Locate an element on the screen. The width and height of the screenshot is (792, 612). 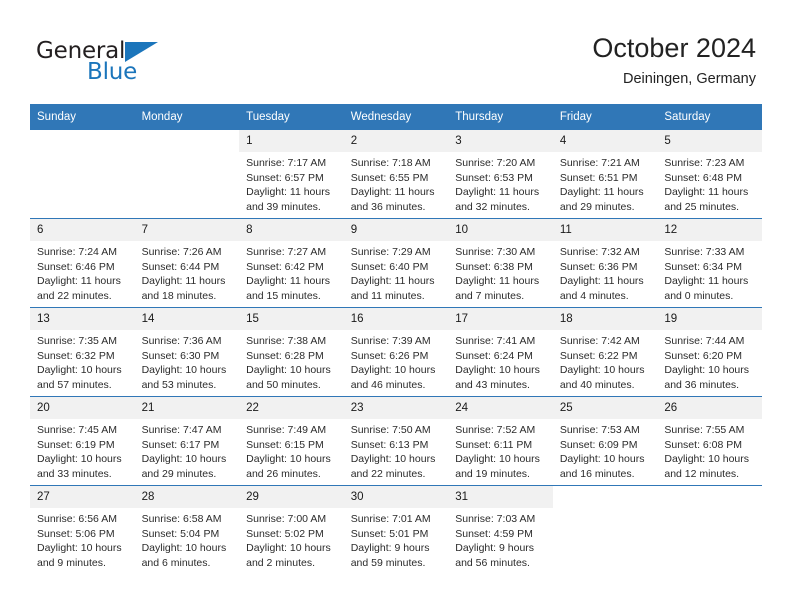
sunrise-time: Sunrise: 7:36 AM is located at coordinates (181, 341).